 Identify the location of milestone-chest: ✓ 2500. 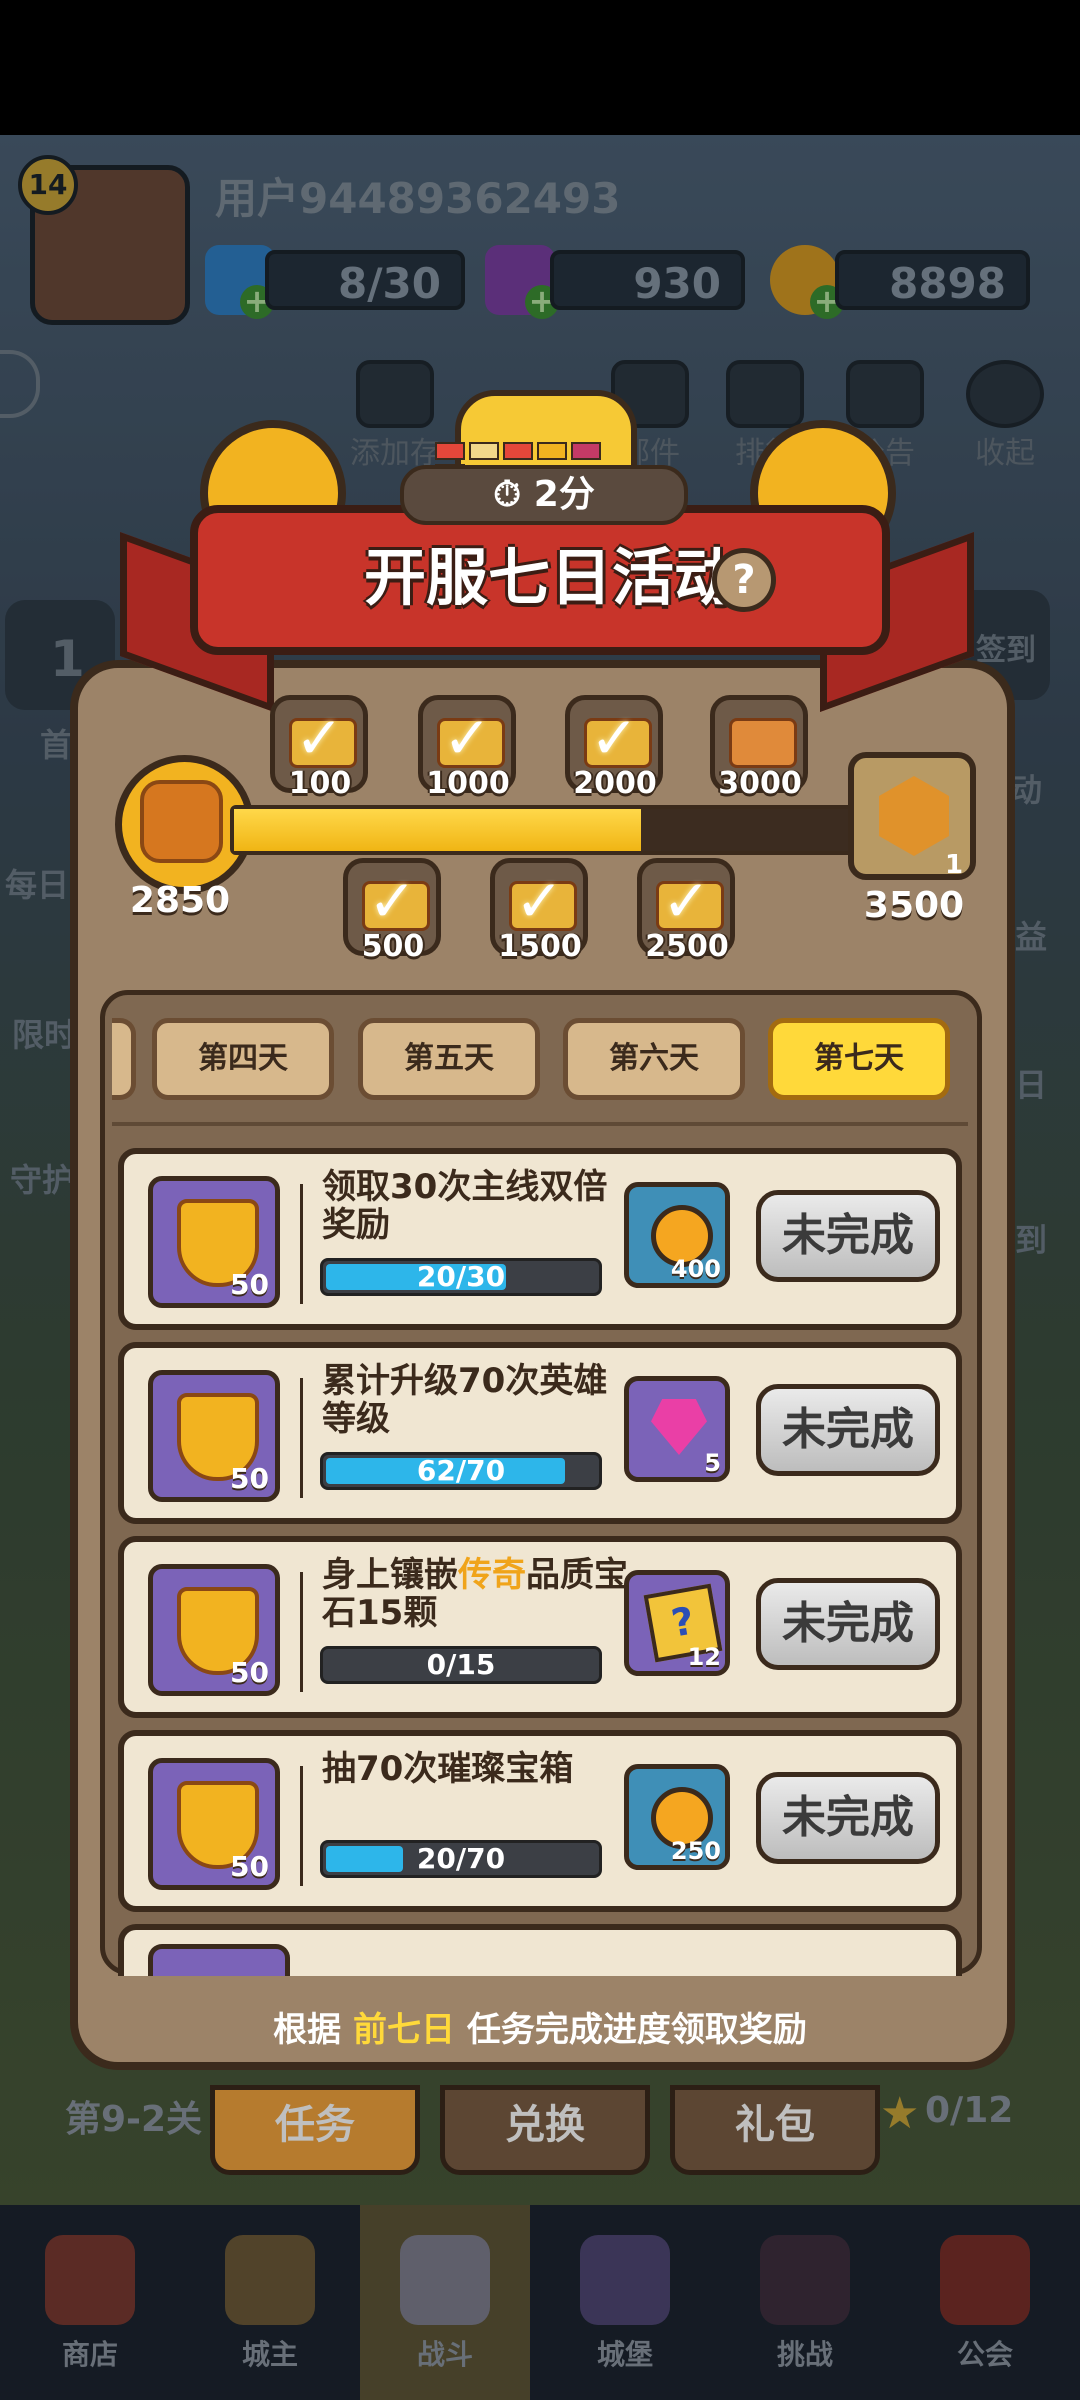
(686, 911).